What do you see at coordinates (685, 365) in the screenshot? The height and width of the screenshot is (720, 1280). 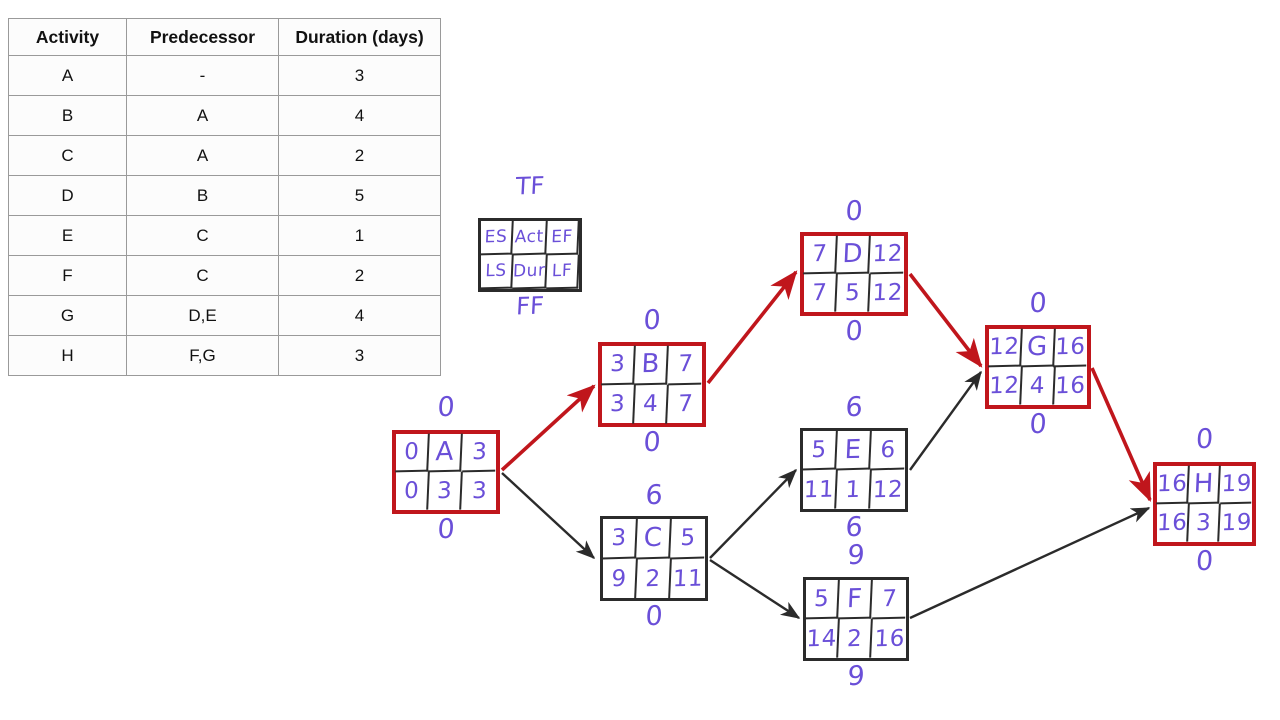 I see `node-b-ef: 7` at bounding box center [685, 365].